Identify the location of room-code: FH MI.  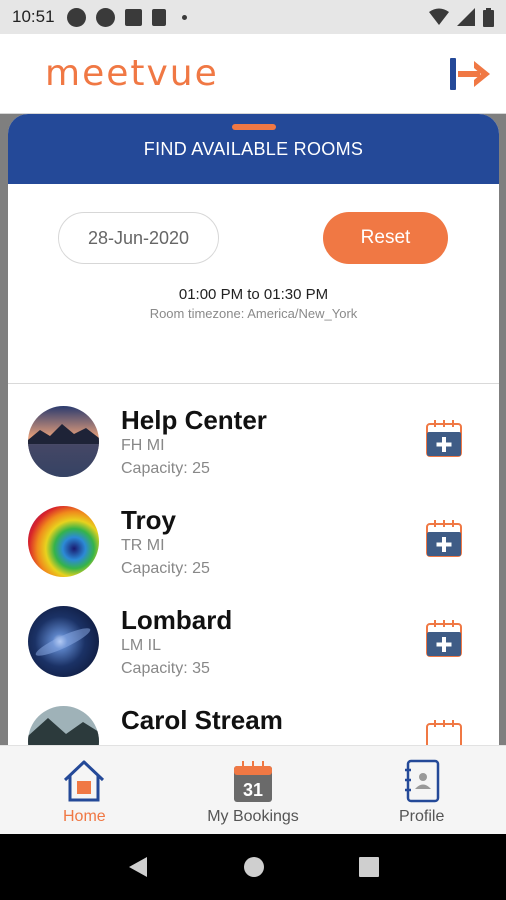
(143, 445).